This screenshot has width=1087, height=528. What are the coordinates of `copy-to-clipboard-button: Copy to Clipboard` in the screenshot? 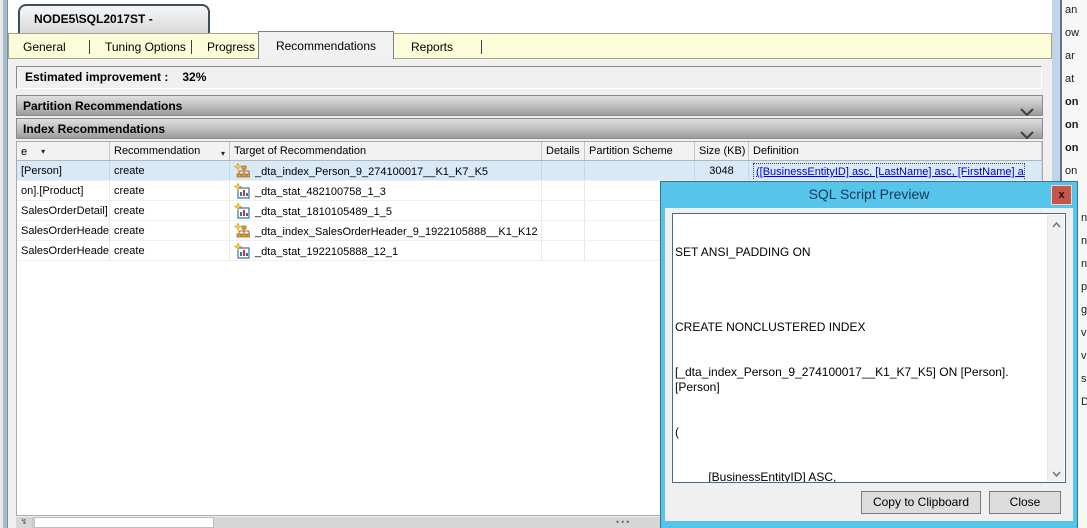 It's located at (921, 502).